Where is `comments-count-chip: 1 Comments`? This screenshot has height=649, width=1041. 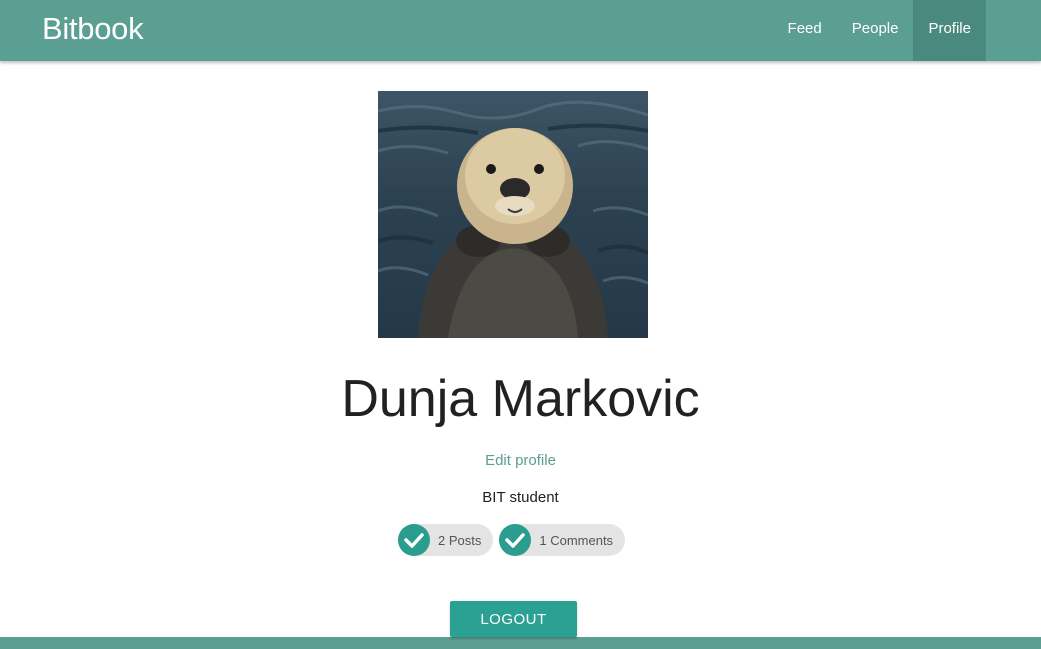
comments-count-chip: 1 Comments is located at coordinates (562, 540).